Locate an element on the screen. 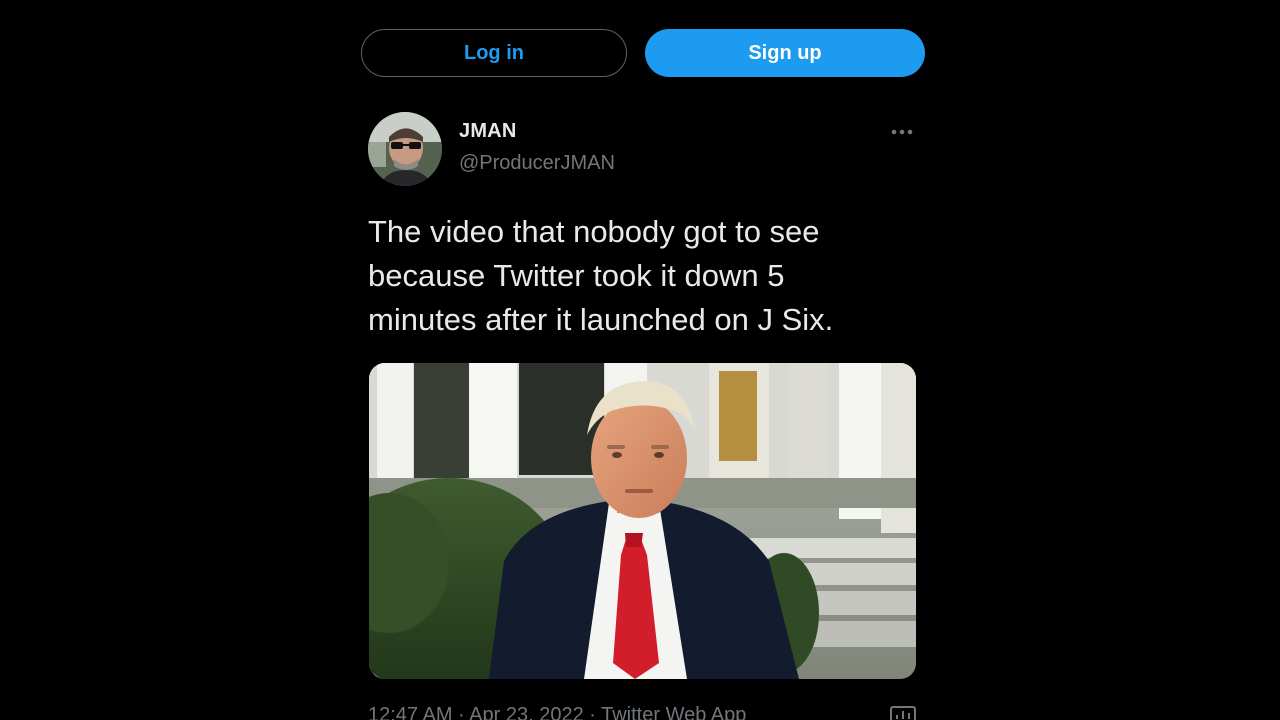 This screenshot has height=720, width=1280. signup-button: Sign up is located at coordinates (785, 53).